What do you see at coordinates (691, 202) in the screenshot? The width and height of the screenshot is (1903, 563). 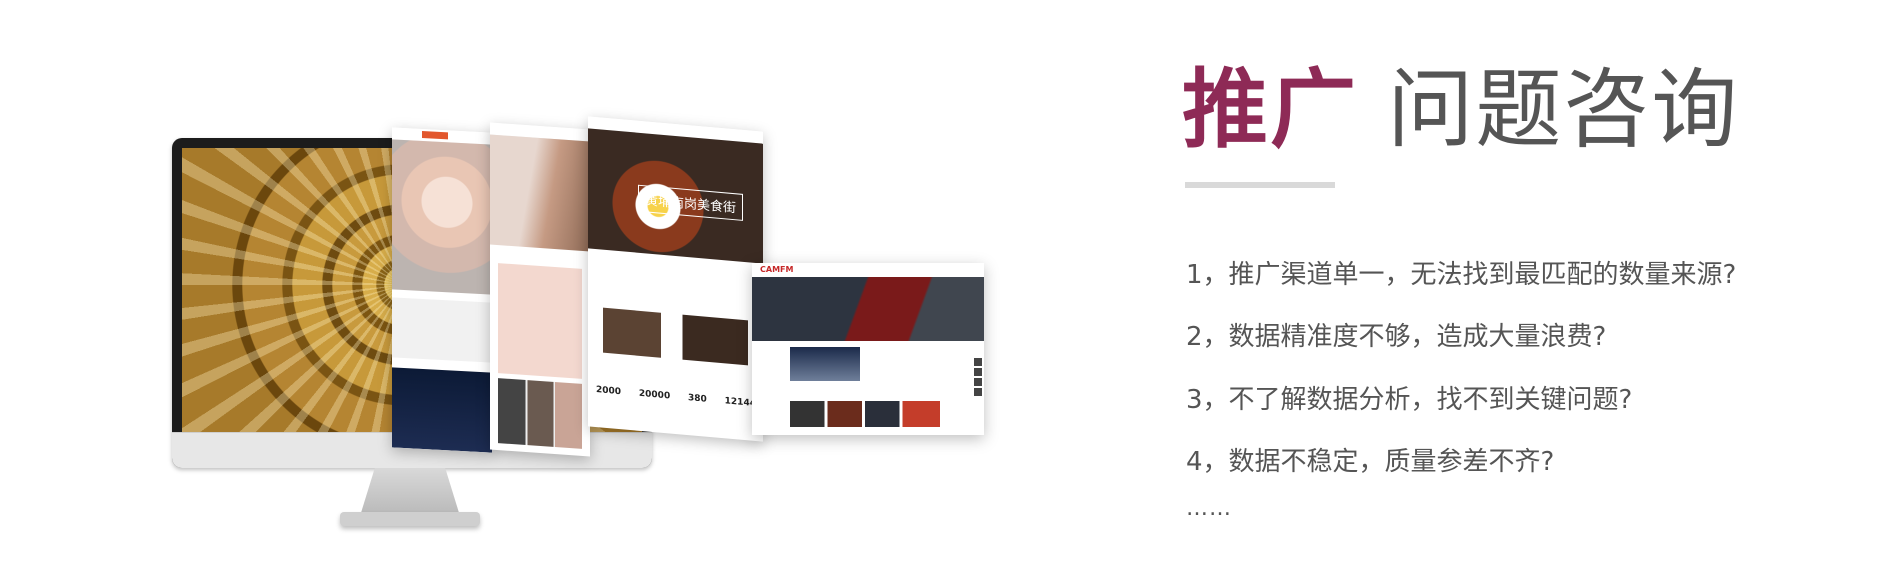 I see `food-site-title: 黄埔南岗美食街` at bounding box center [691, 202].